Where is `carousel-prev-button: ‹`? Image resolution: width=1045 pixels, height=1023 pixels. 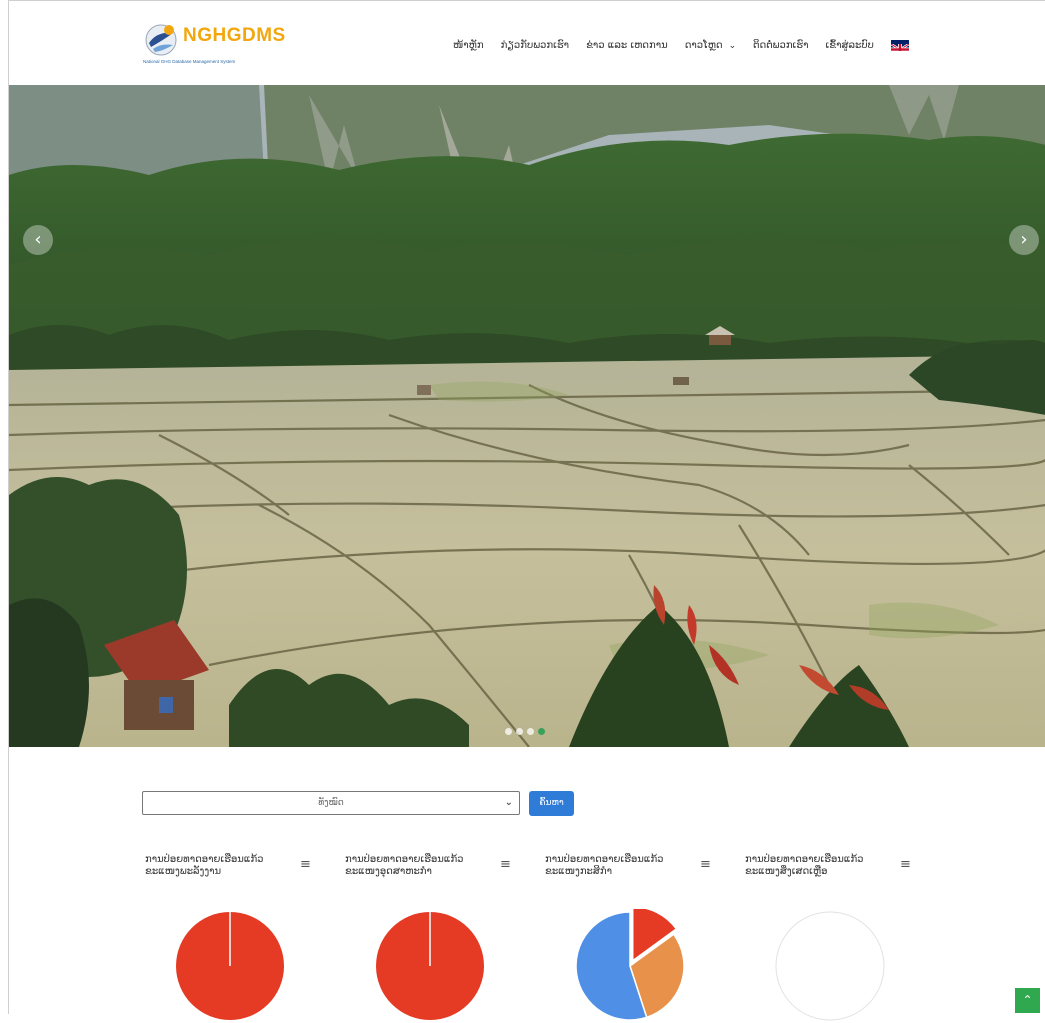
carousel-prev-button: ‹ is located at coordinates (38, 240).